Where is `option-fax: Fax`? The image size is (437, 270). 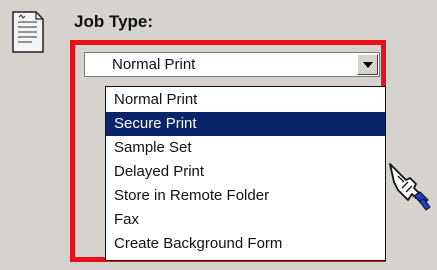
option-fax: Fax is located at coordinates (245, 220).